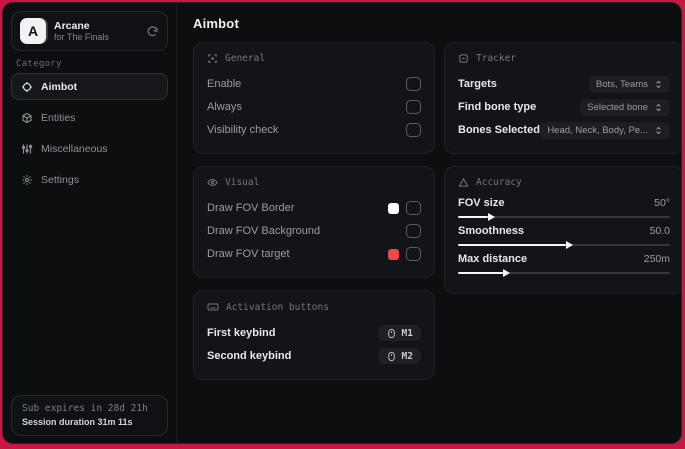 The image size is (685, 449). What do you see at coordinates (659, 231) in the screenshot?
I see `slider-value: 50.0` at bounding box center [659, 231].